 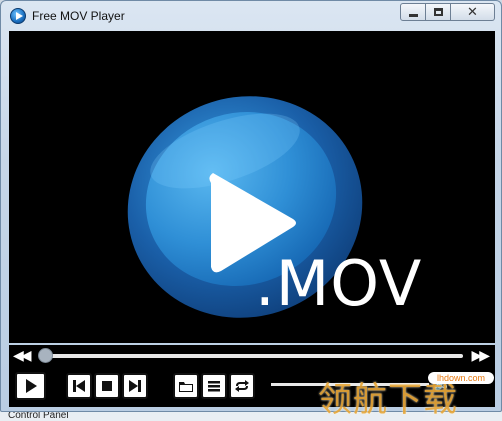 What do you see at coordinates (480, 356) in the screenshot?
I see `fast-forward-icon: ▶▶` at bounding box center [480, 356].